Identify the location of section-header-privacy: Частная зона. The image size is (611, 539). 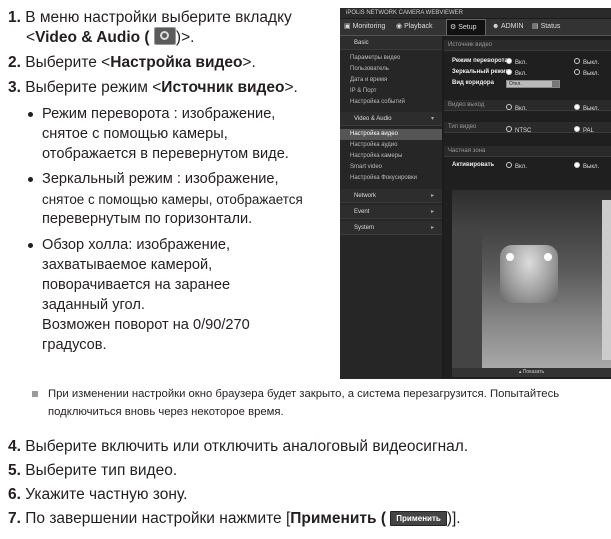
(527, 151).